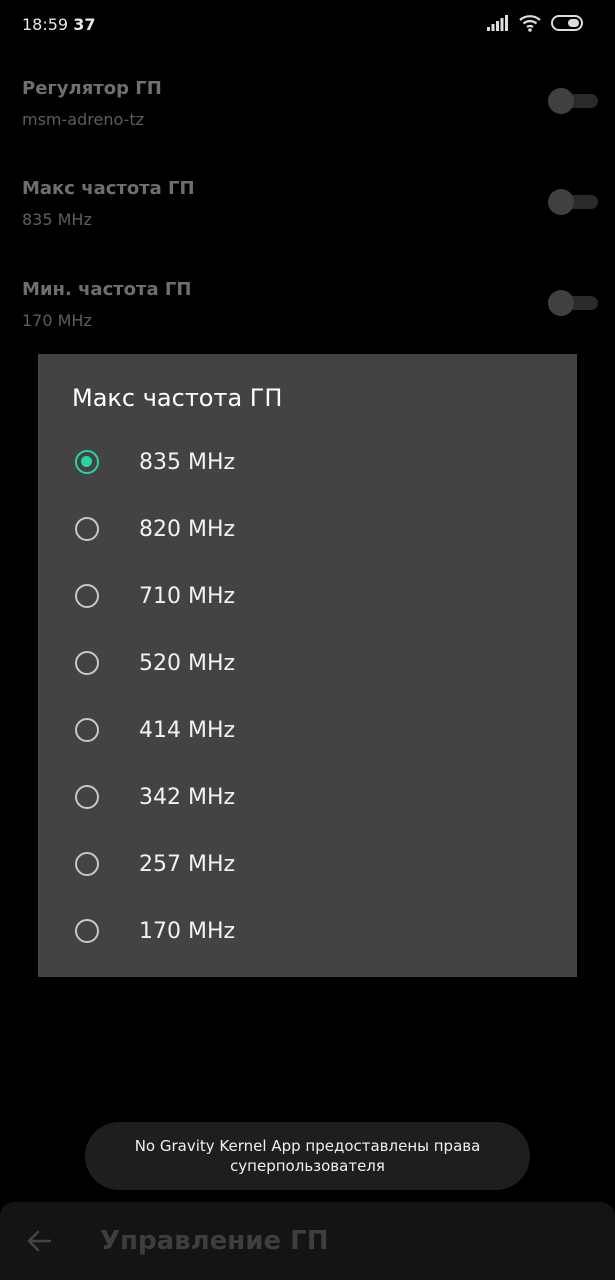 This screenshot has height=1280, width=615. What do you see at coordinates (214, 1241) in the screenshot?
I see `app-bar-title: Управление ГП` at bounding box center [214, 1241].